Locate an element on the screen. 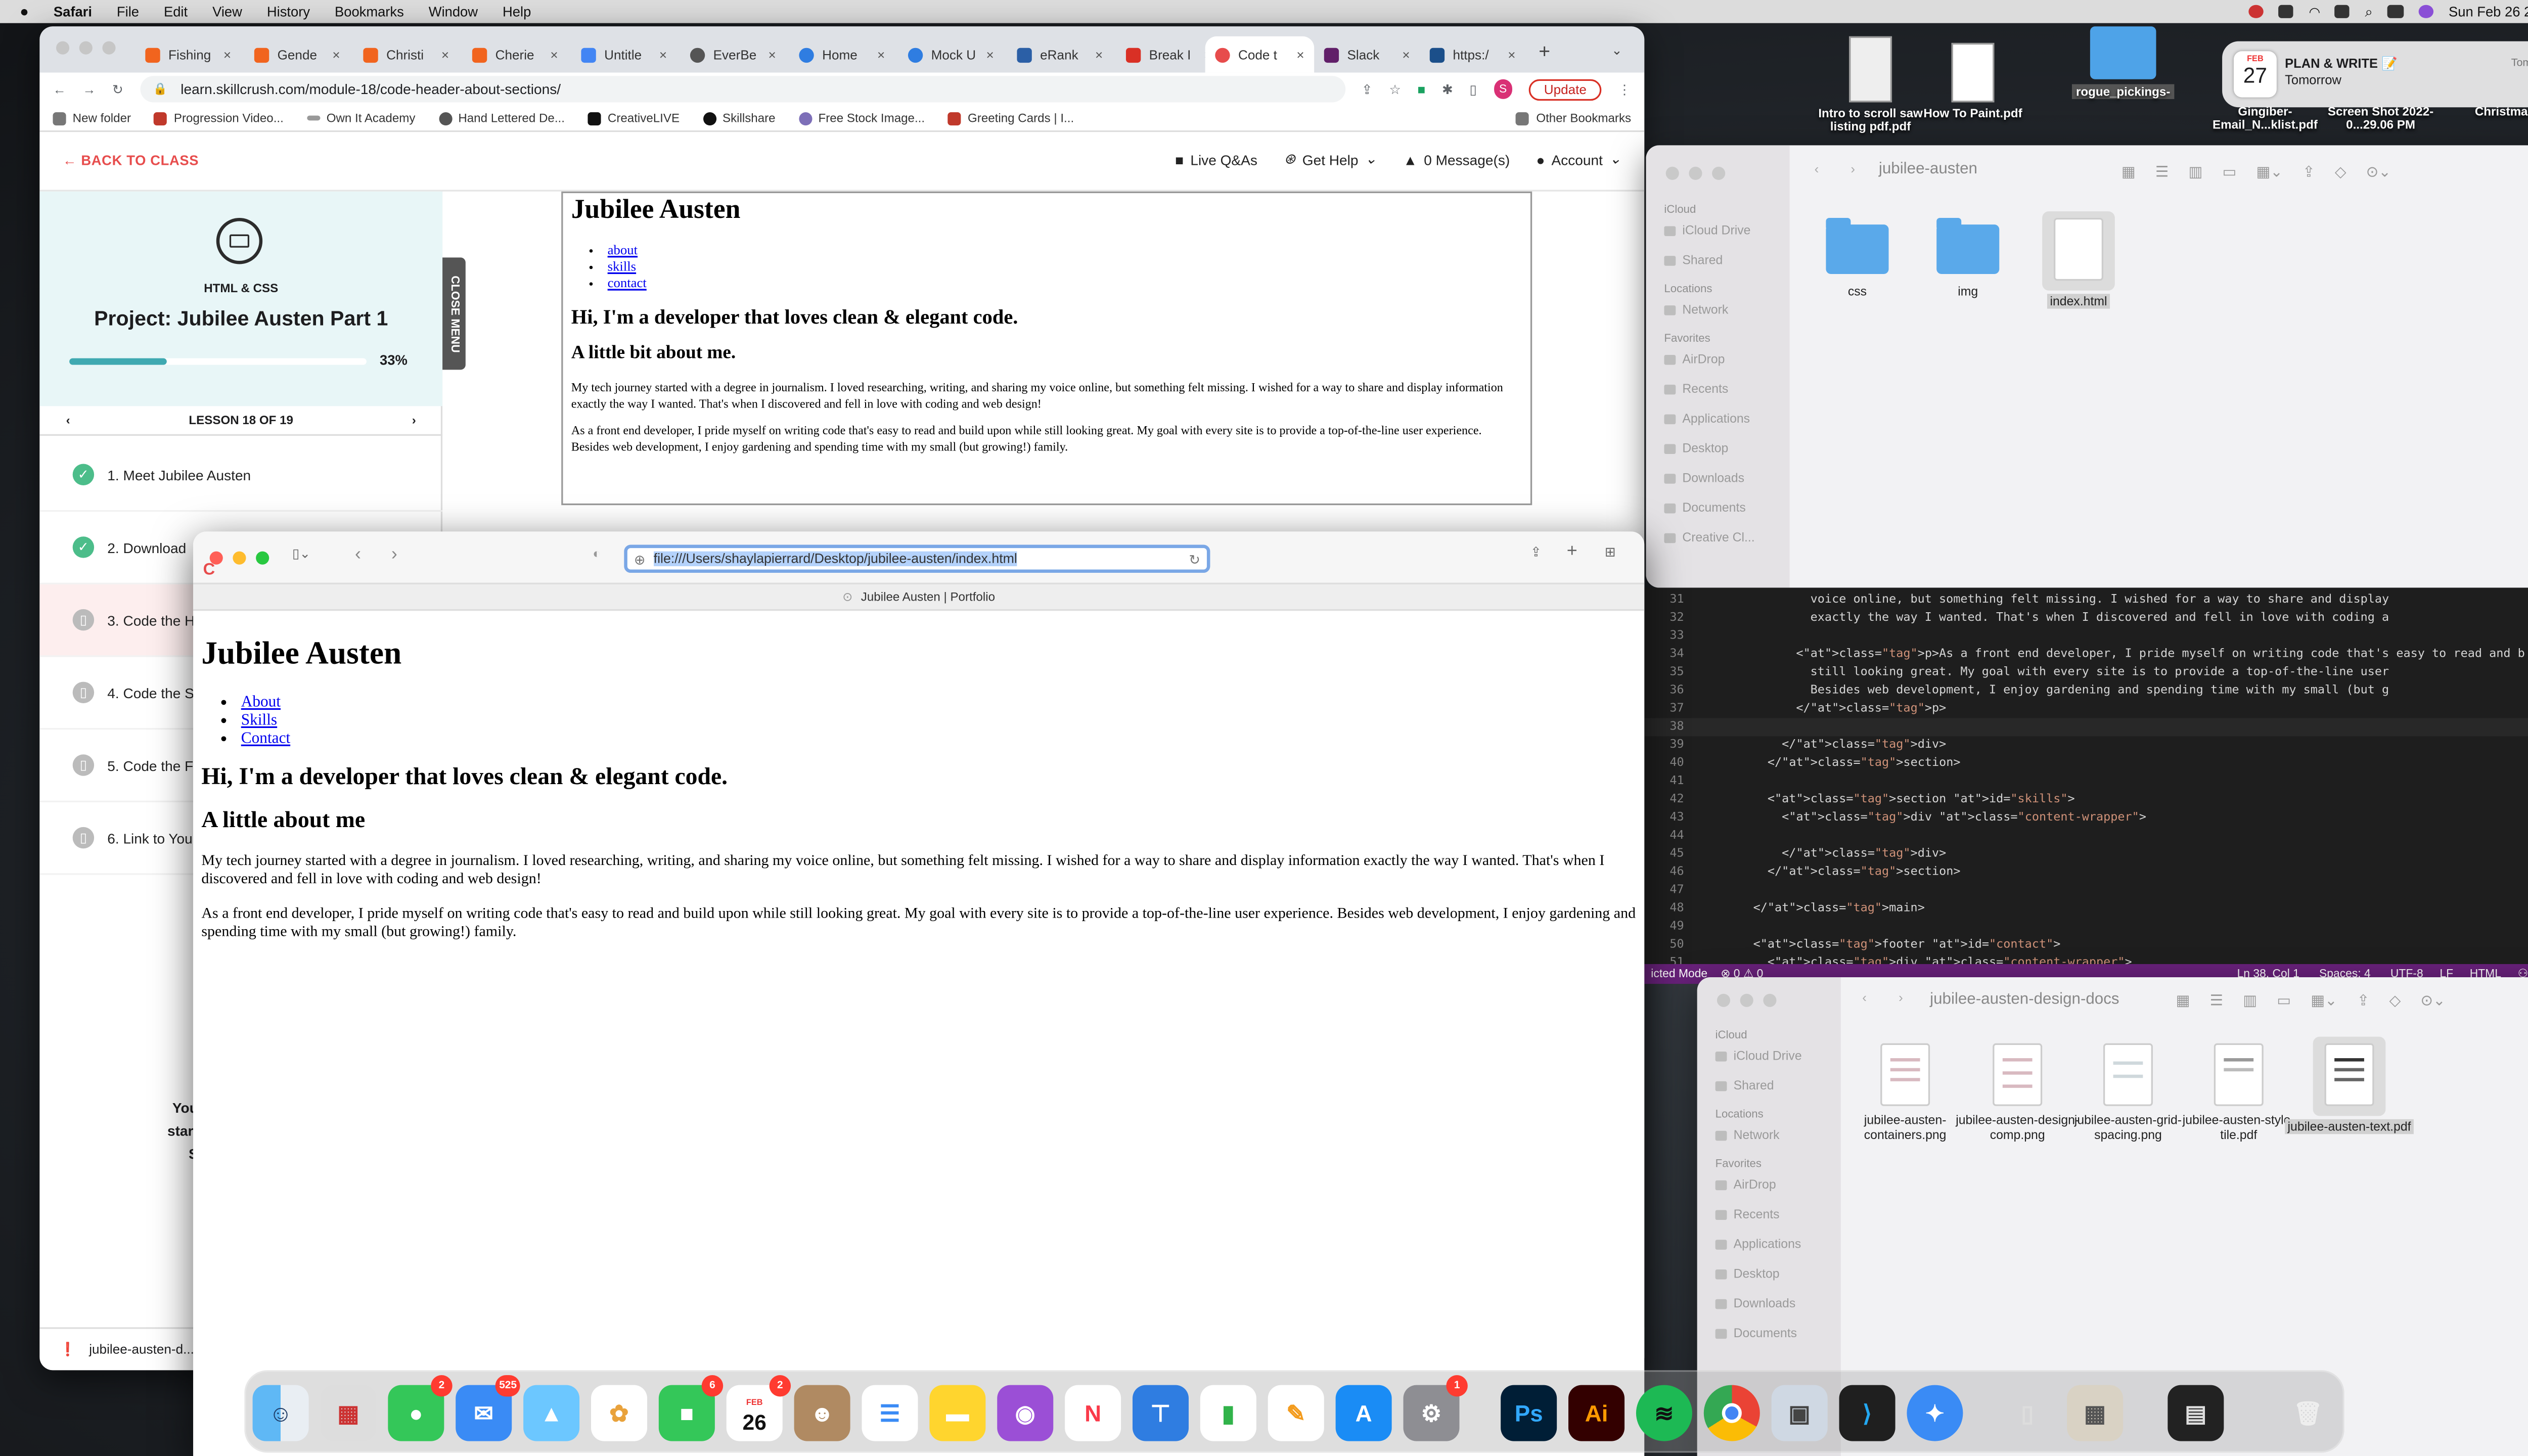 This screenshot has width=2528, height=1456. bookmark-new-folder: New folder is located at coordinates (92, 118).